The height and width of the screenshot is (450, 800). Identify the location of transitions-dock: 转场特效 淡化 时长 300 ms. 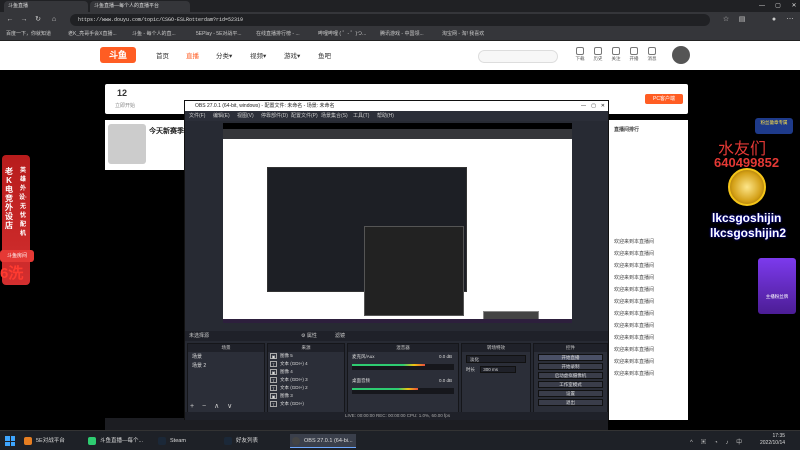
(496, 378).